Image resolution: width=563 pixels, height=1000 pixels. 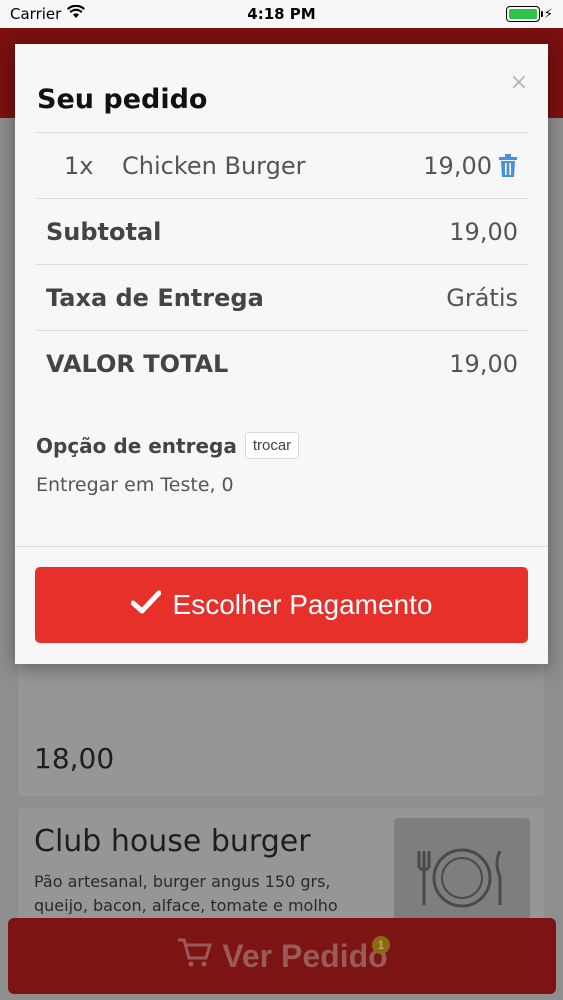 I want to click on item-name: Chicken Burger, so click(x=214, y=165).